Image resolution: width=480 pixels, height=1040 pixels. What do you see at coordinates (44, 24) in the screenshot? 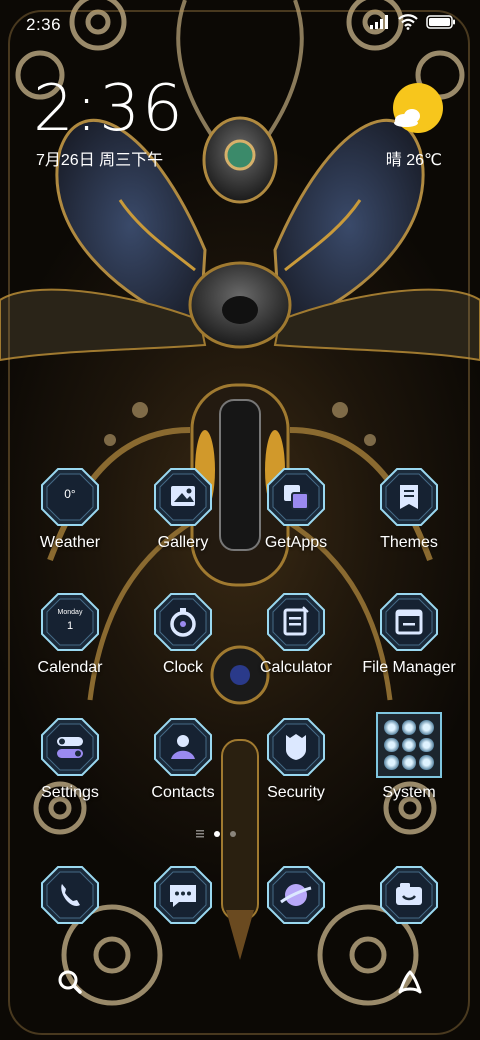
I see `status-time: 2:36` at bounding box center [44, 24].